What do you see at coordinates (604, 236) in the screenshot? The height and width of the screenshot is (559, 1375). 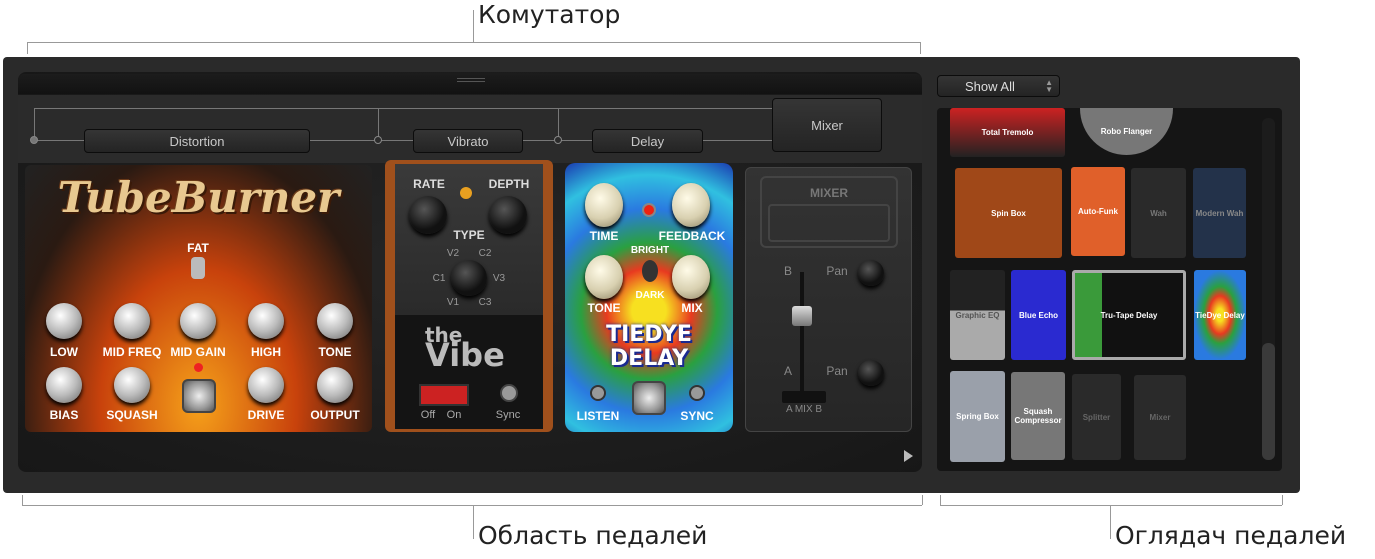 I see `time-label: TIME` at bounding box center [604, 236].